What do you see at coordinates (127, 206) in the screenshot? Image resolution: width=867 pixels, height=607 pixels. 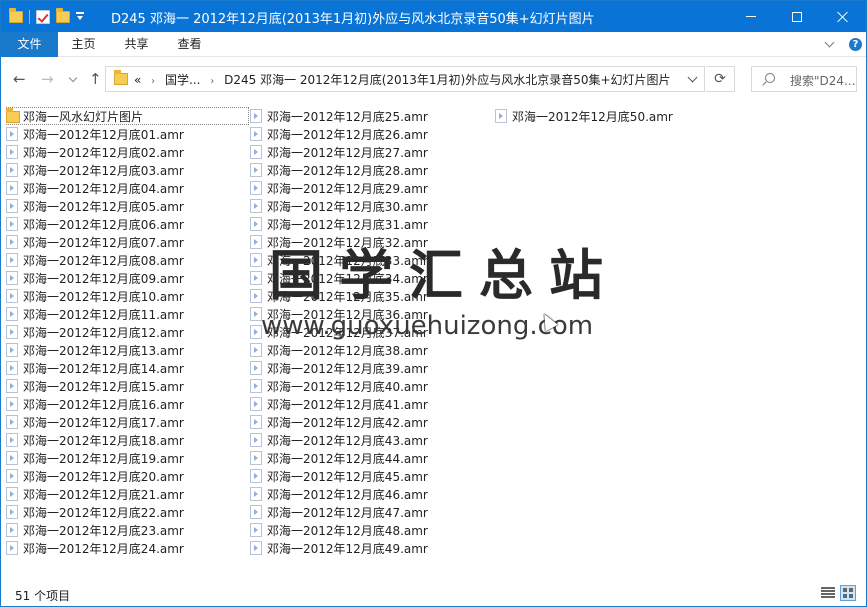 I see `file-item: 邓海一2012年12月底05.amr` at bounding box center [127, 206].